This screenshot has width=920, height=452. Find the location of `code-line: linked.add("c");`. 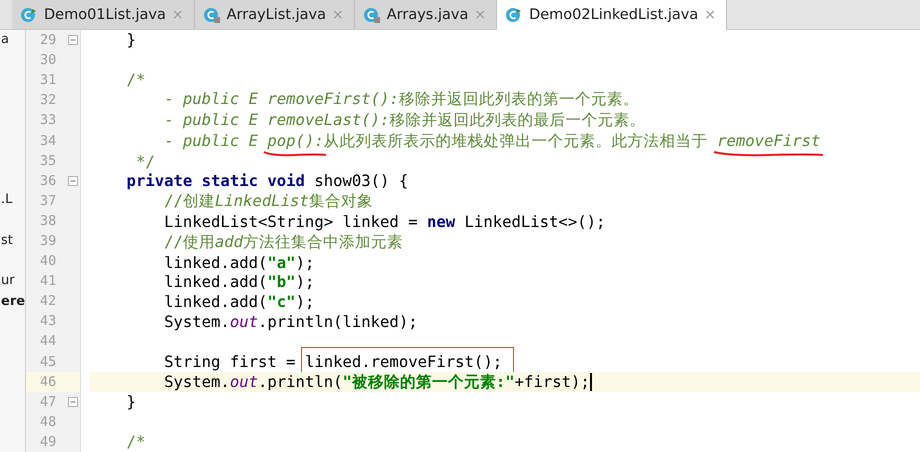

code-line: linked.add("c"); is located at coordinates (238, 302).